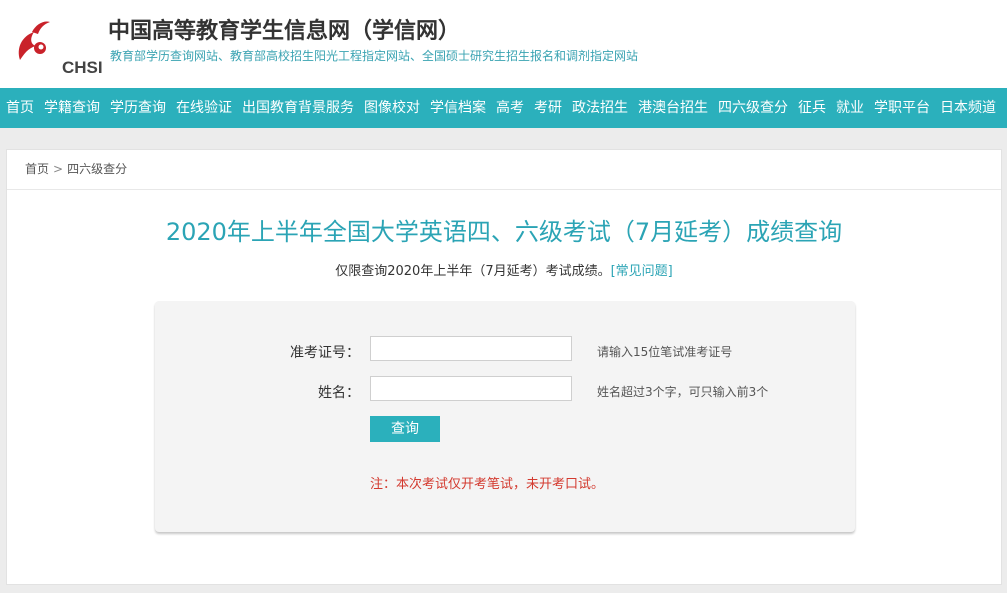  What do you see at coordinates (471, 388) in the screenshot?
I see `name-input` at bounding box center [471, 388].